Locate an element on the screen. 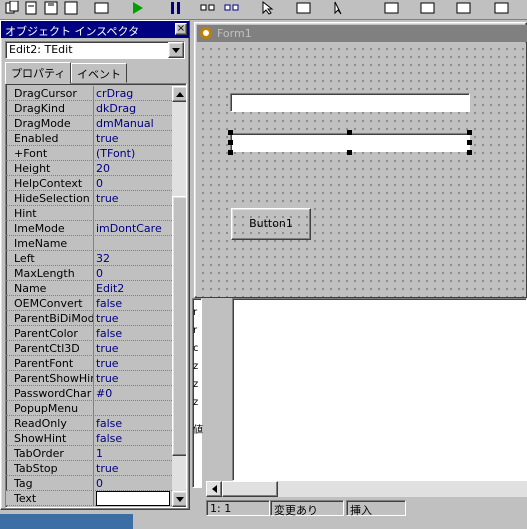 This screenshot has height=529, width=527. property-row: HelpContext 0 is located at coordinates (89, 183).